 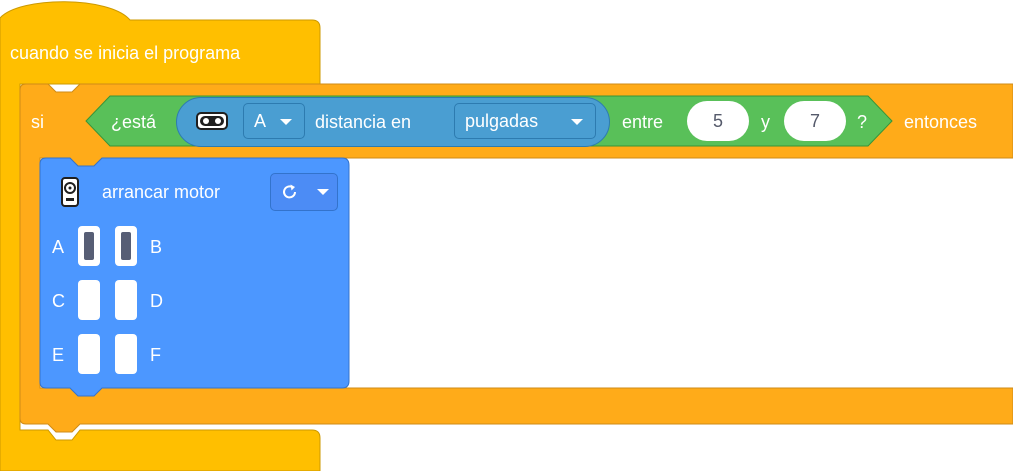 I want to click on sensor-port-dropdown: A, so click(x=274, y=121).